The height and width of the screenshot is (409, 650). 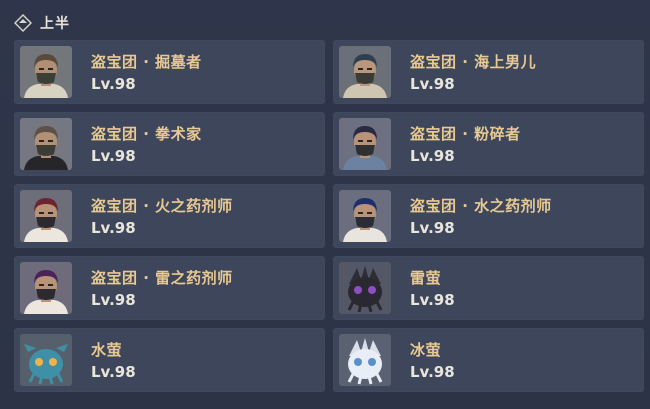 What do you see at coordinates (488, 360) in the screenshot?
I see `enemy-card: 冰萤 Lv.98` at bounding box center [488, 360].